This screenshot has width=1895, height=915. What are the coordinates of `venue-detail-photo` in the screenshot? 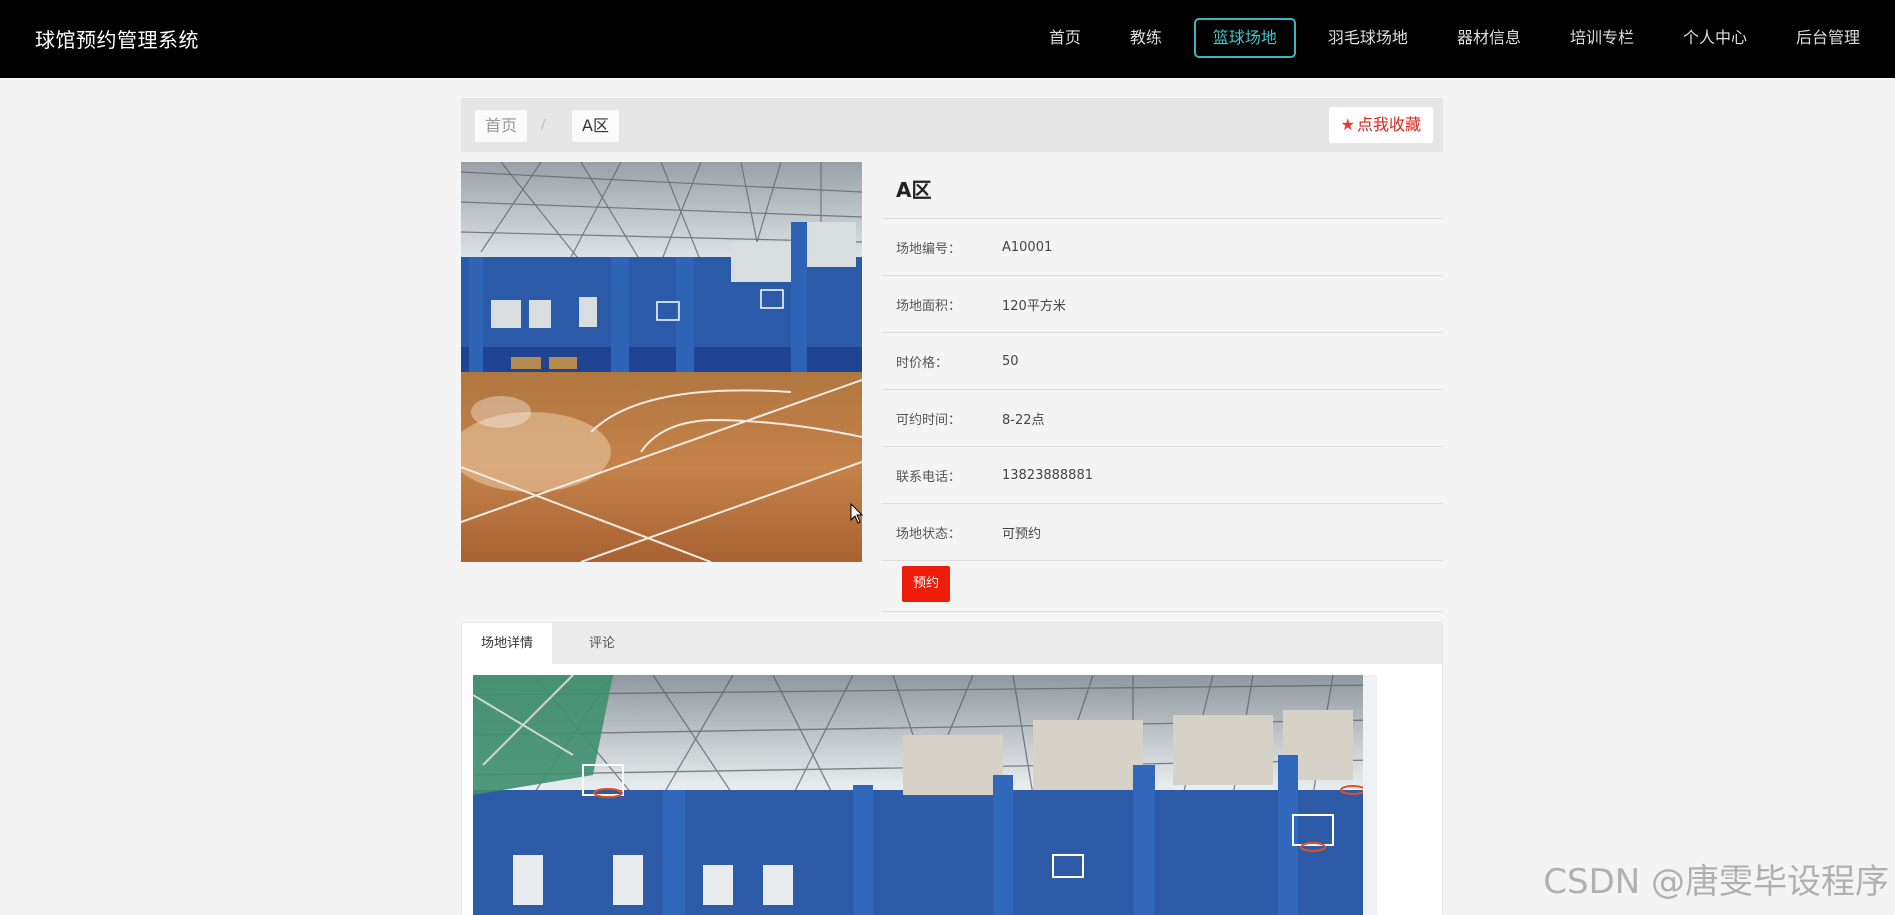 It's located at (925, 795).